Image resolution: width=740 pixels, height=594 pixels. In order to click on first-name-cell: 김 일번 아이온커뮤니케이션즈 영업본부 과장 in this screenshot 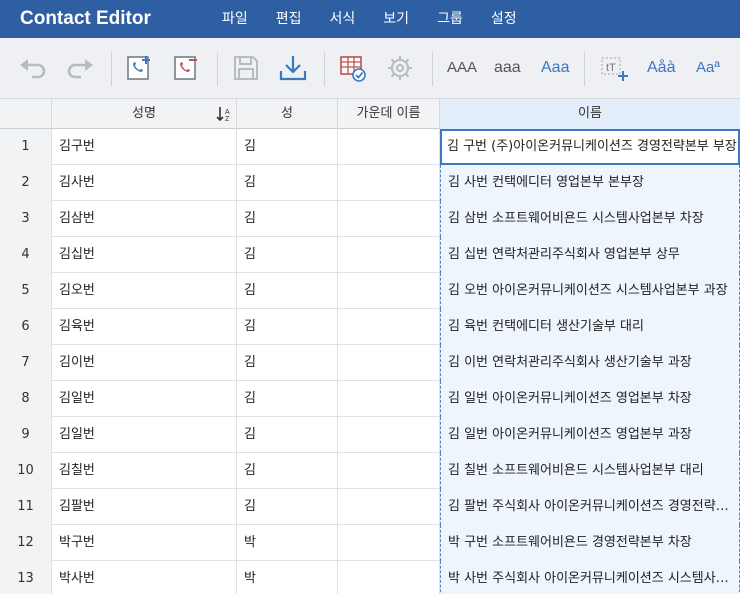, I will do `click(590, 435)`.